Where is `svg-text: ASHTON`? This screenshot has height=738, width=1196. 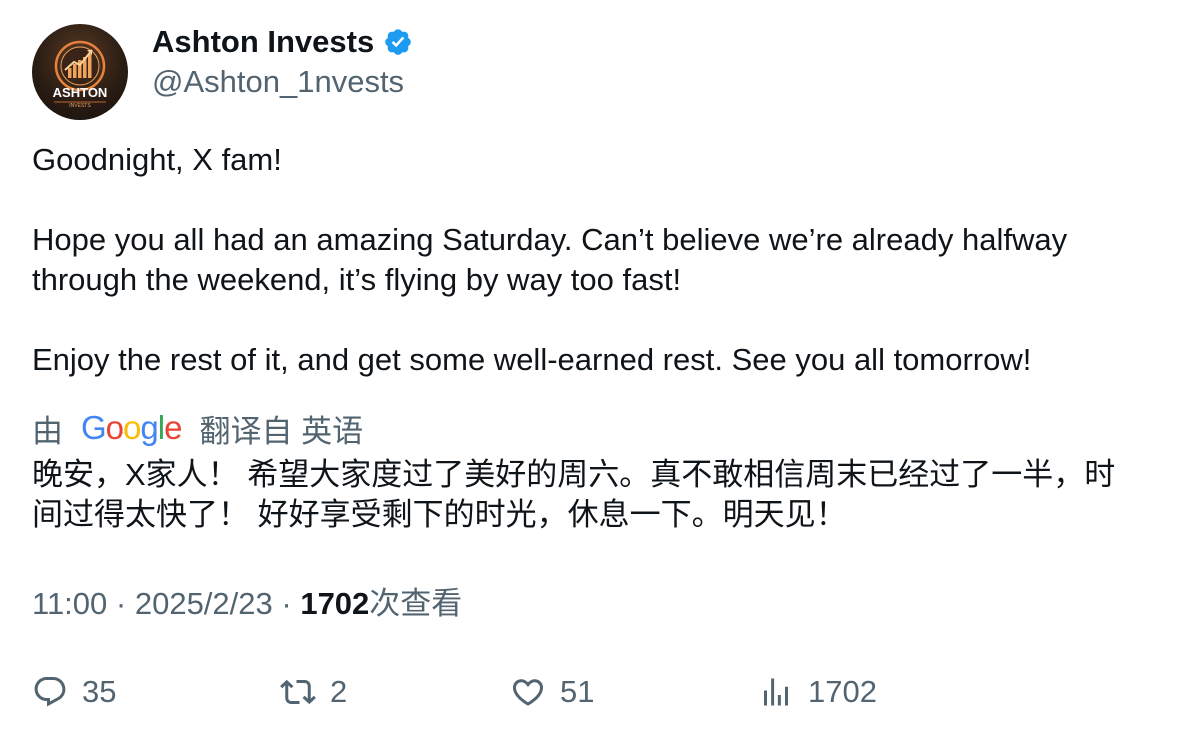 svg-text: ASHTON is located at coordinates (80, 92).